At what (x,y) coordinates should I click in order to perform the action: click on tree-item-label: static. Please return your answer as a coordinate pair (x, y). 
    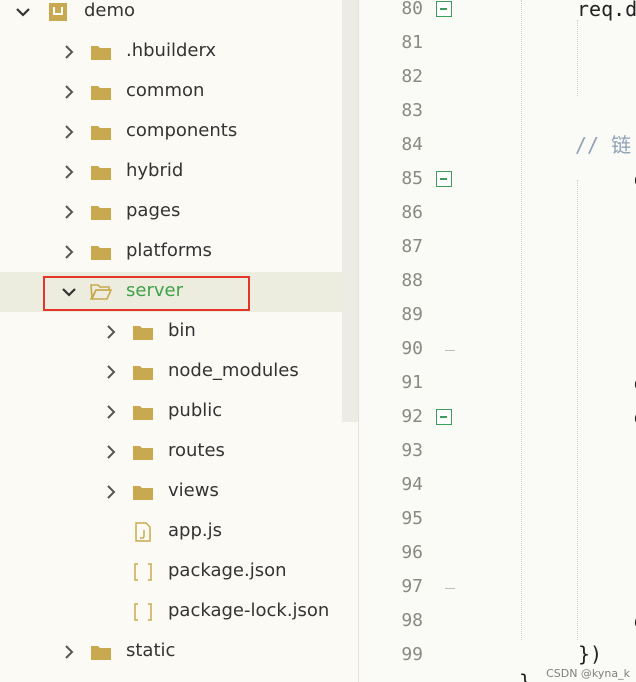
    Looking at the image, I should click on (151, 650).